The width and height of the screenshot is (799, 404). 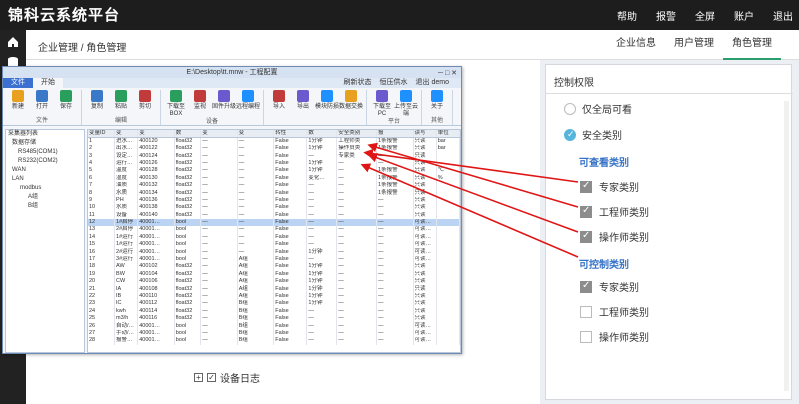 What do you see at coordinates (614, 336) in the screenshot?
I see `ctrl-operator-checkbox: 操作师类别` at bounding box center [614, 336].